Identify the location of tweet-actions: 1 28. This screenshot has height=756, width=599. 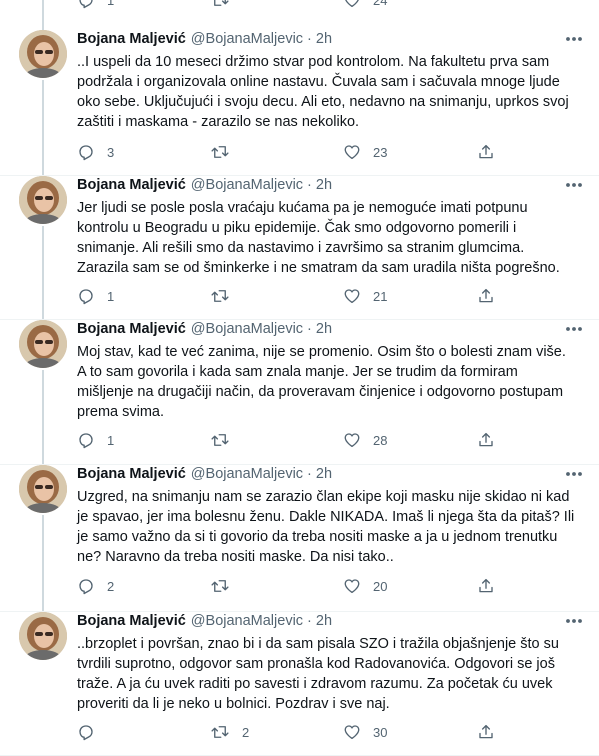
(297, 441).